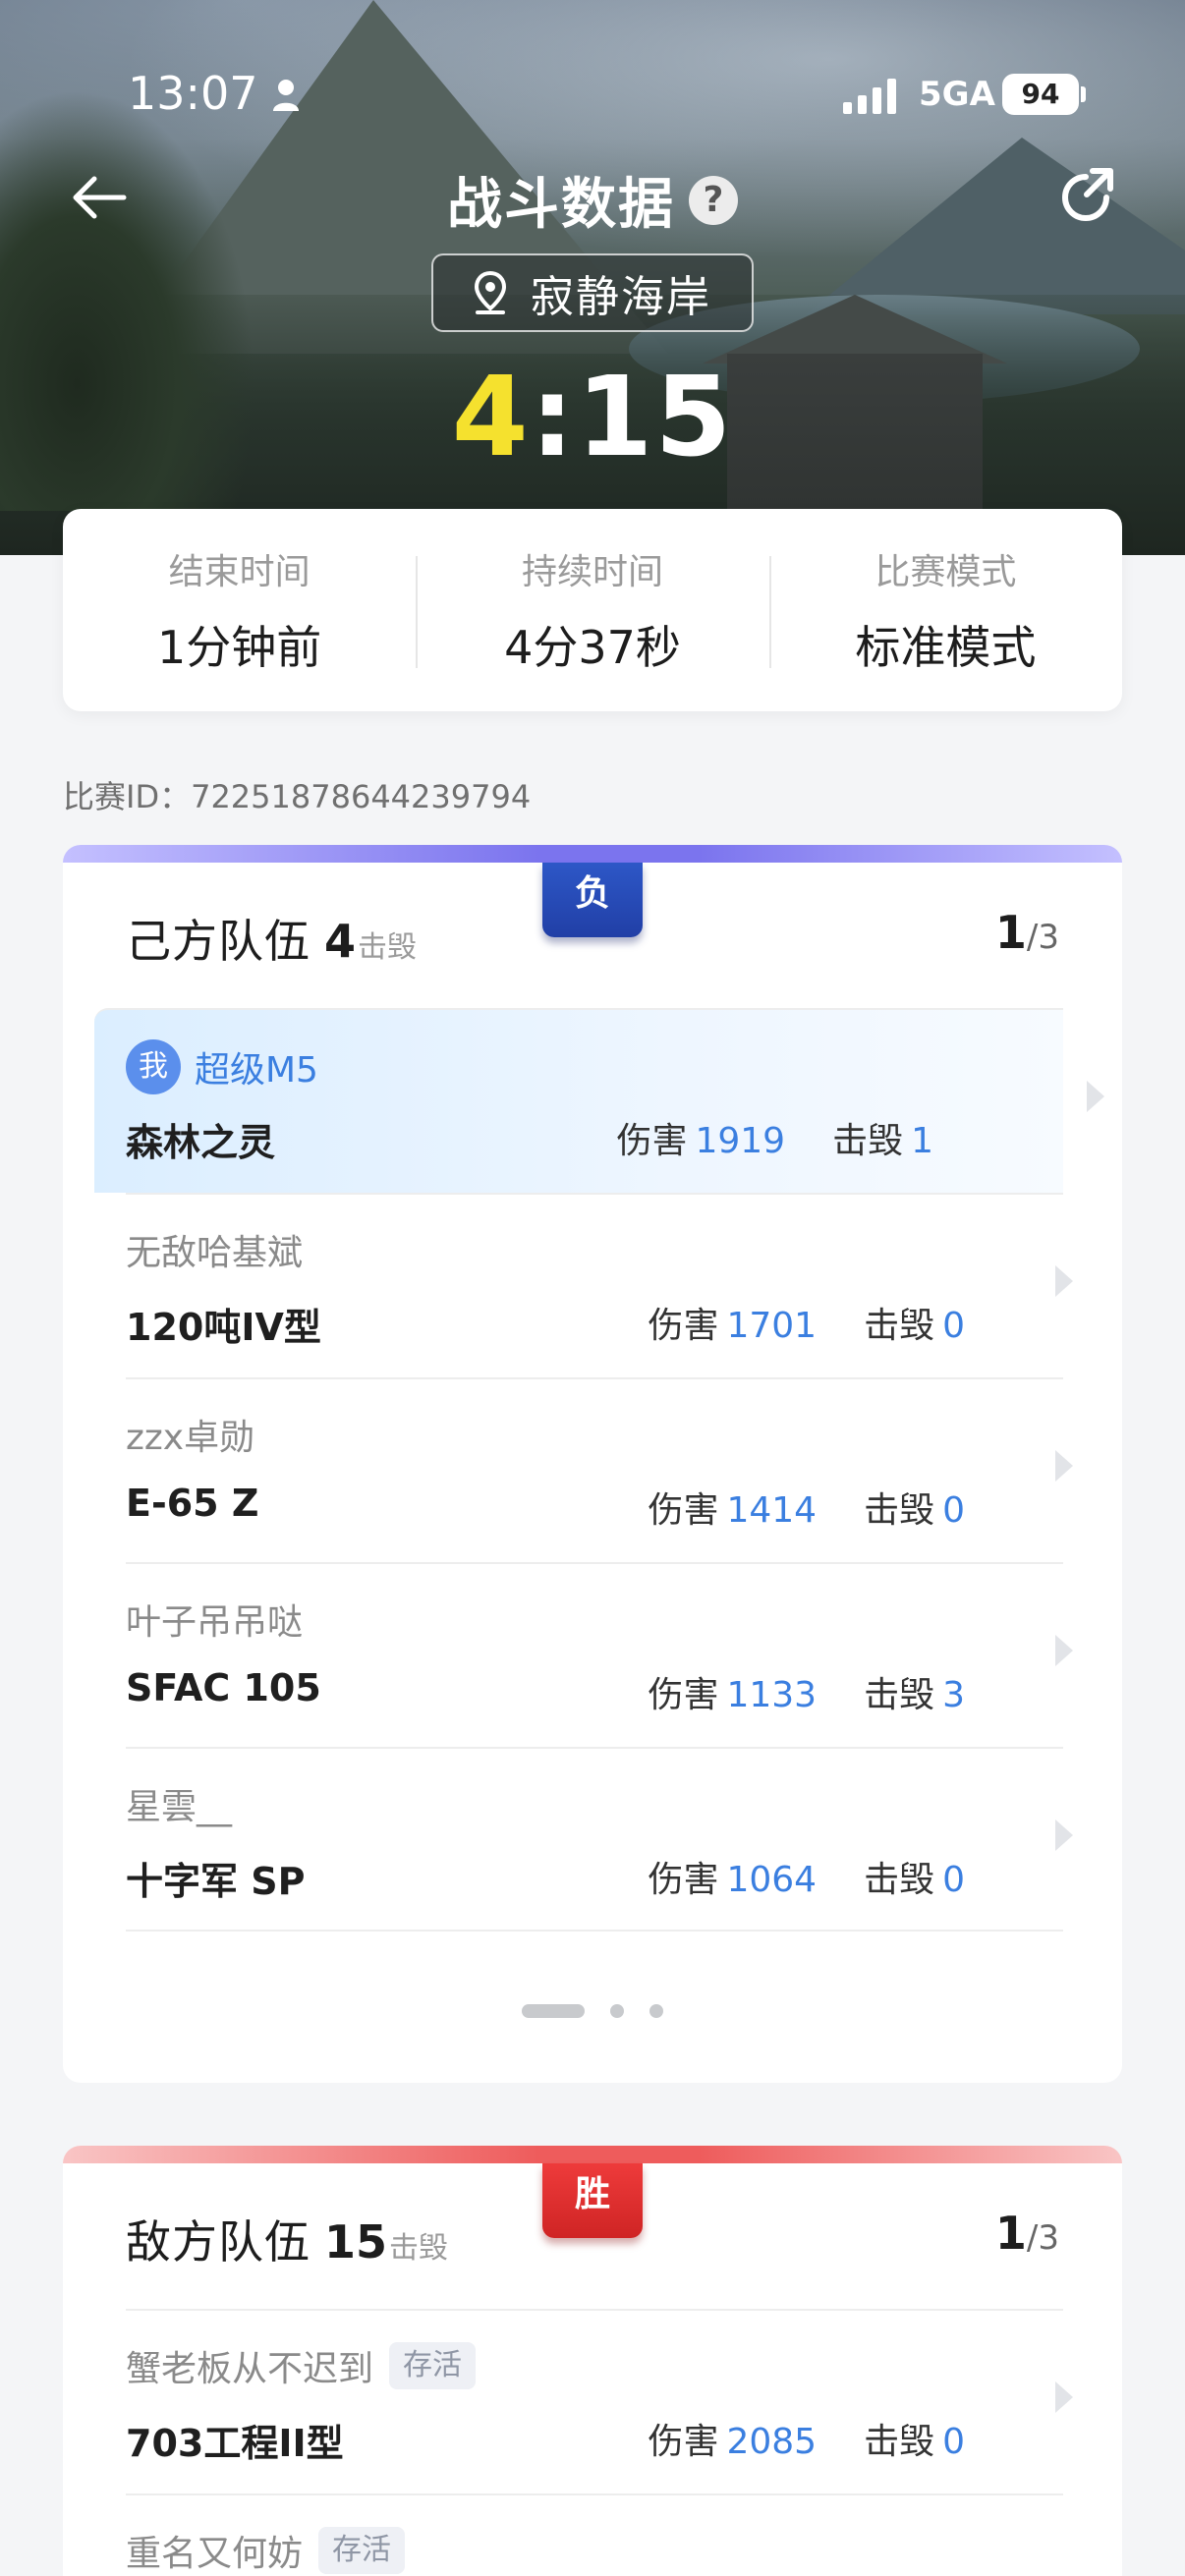 This screenshot has width=1185, height=2576. Describe the element at coordinates (297, 796) in the screenshot. I see `match-id: 比赛ID：72251878644239794` at that location.